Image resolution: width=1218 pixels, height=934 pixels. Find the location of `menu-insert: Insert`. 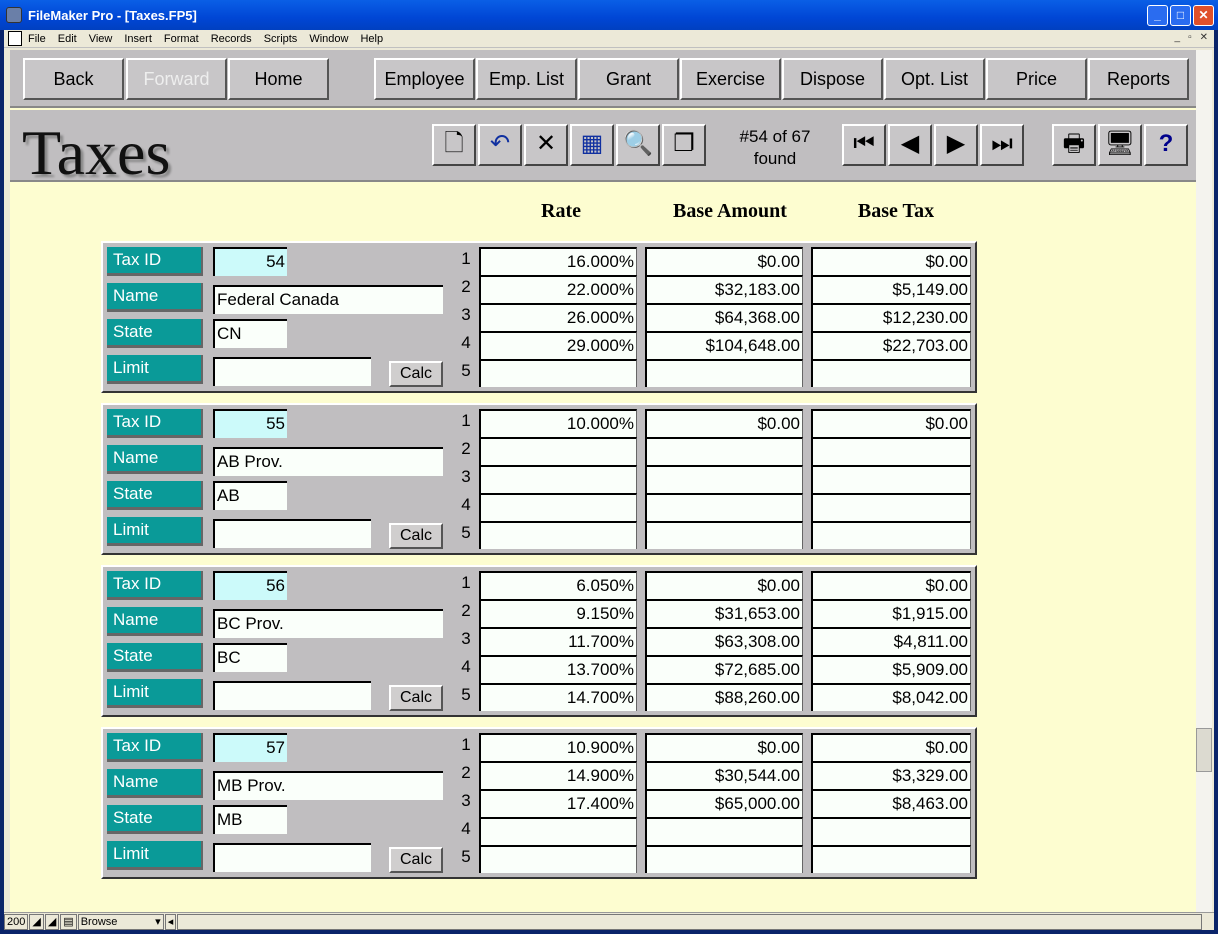

menu-insert: Insert is located at coordinates (138, 39).